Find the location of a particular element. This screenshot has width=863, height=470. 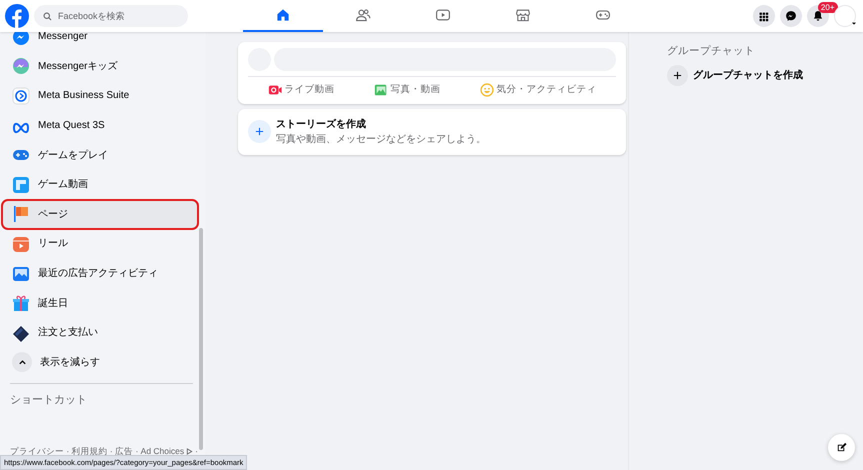

shop-icon is located at coordinates (523, 15).